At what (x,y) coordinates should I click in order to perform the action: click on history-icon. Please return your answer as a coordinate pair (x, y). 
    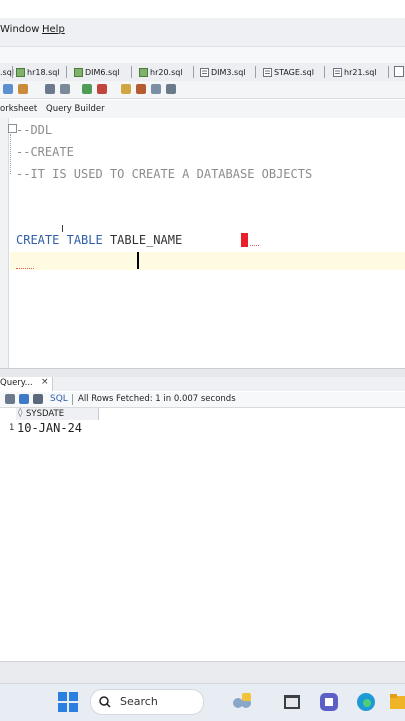
    Looking at the image, I should click on (156, 89).